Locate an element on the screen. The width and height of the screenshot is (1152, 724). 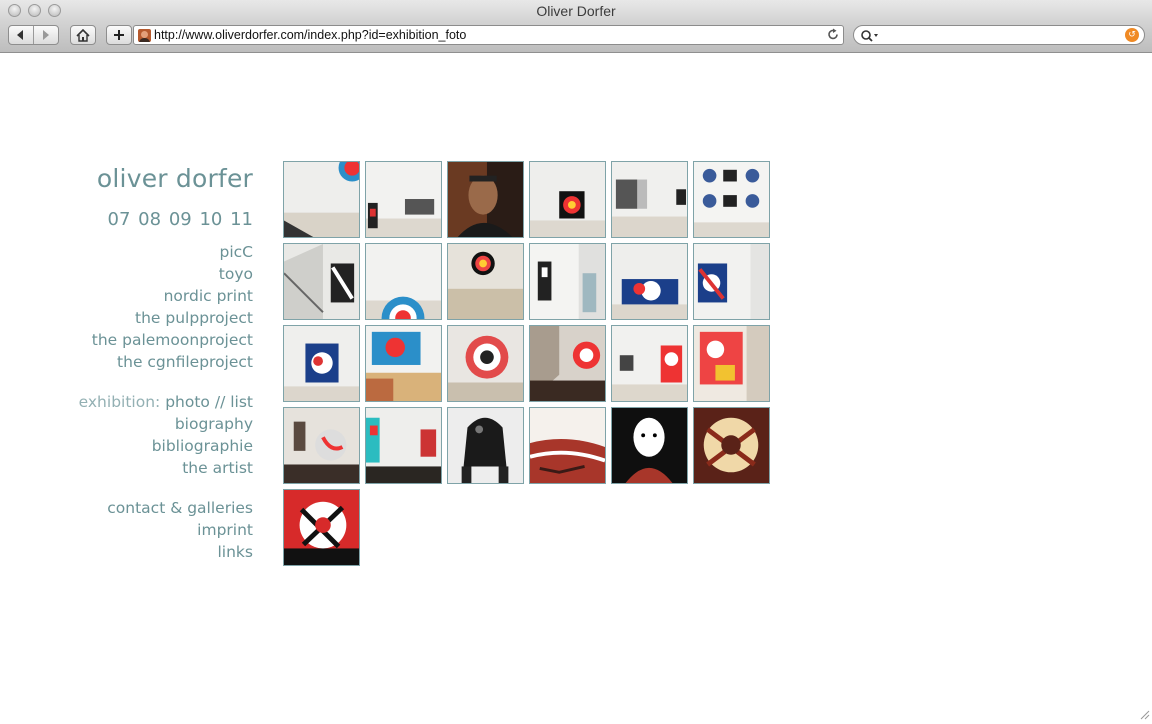
home-button is located at coordinates (83, 35).